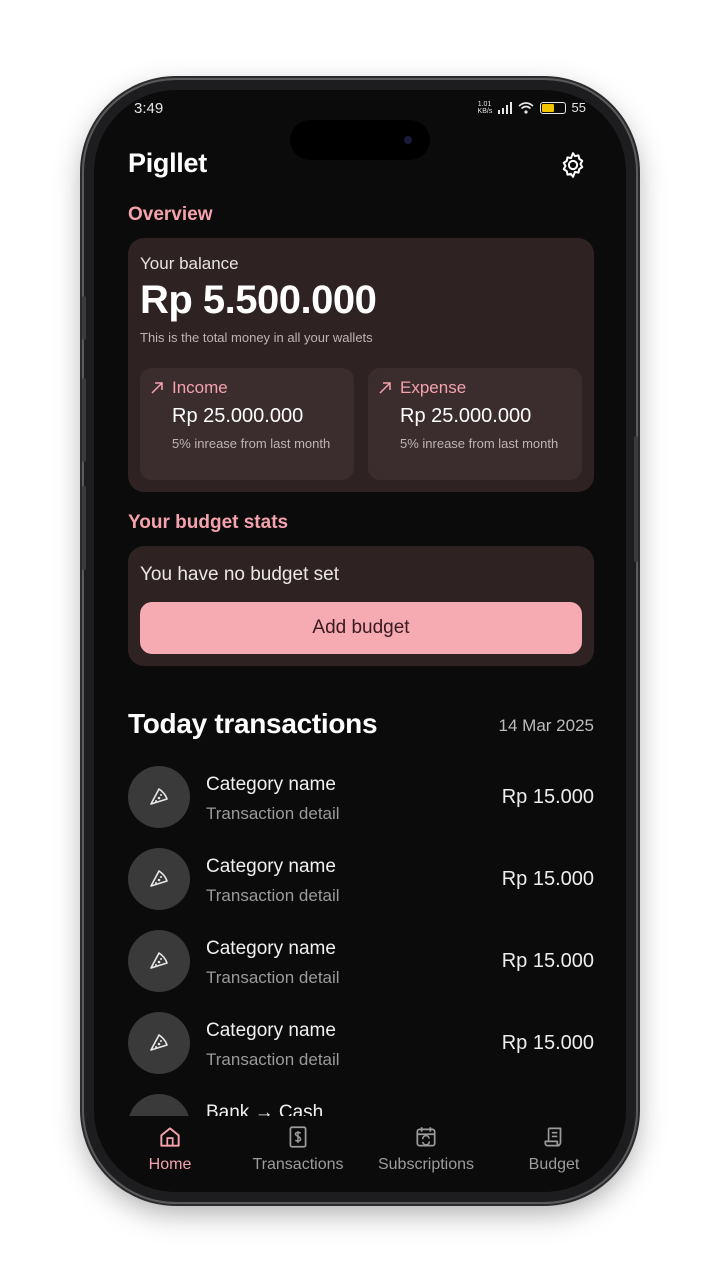 The image size is (720, 1280). What do you see at coordinates (84, 528) in the screenshot?
I see `side-button-volume-down` at bounding box center [84, 528].